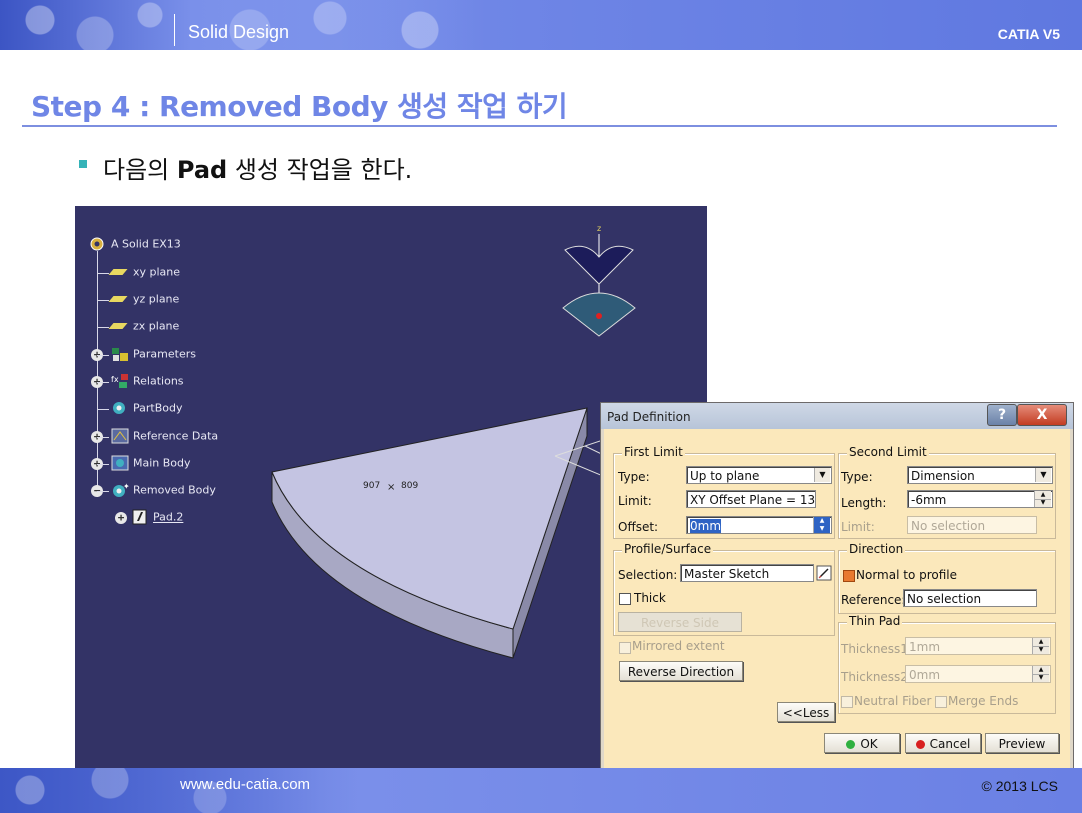 This screenshot has height=813, width=1082. What do you see at coordinates (650, 598) in the screenshot?
I see `thick-label: Thick` at bounding box center [650, 598].